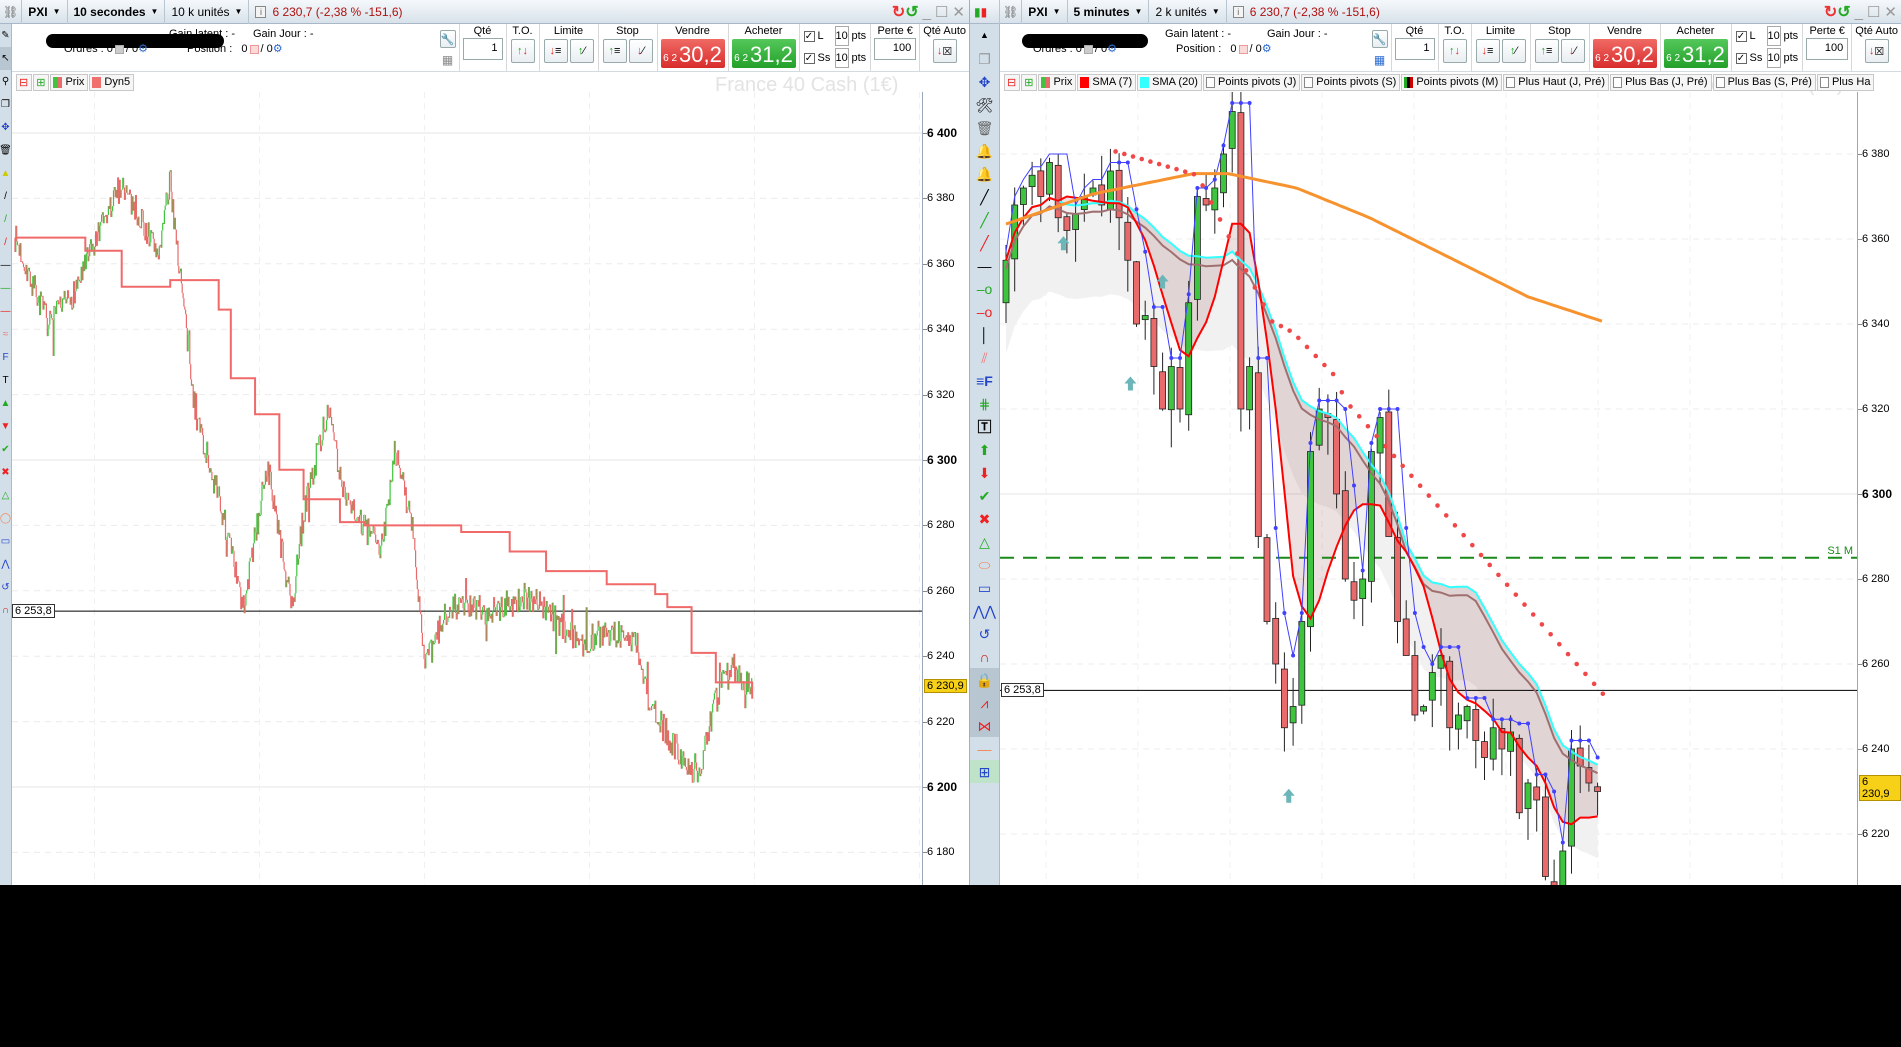 The height and width of the screenshot is (1047, 1901). Describe the element at coordinates (1109, 12) in the screenshot. I see `timeframe-dropdown: 5 minutes ▼` at that location.